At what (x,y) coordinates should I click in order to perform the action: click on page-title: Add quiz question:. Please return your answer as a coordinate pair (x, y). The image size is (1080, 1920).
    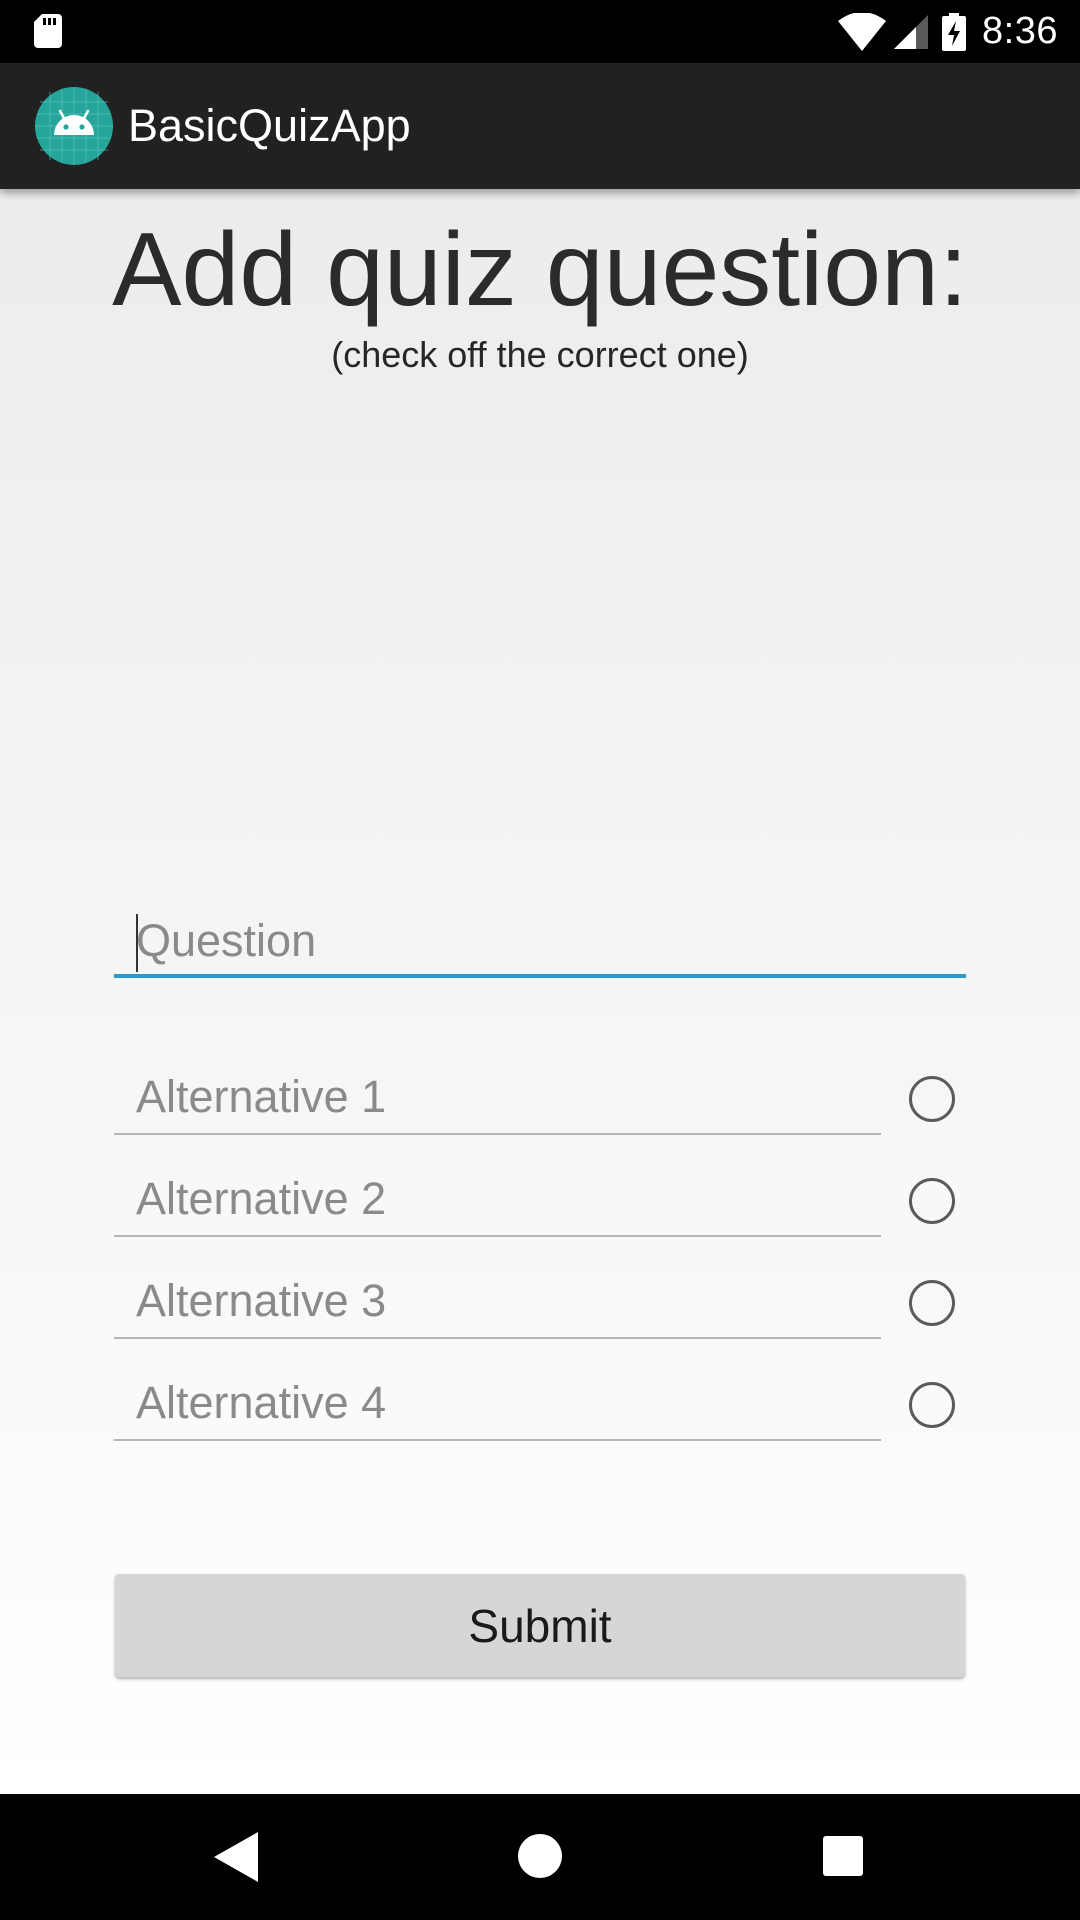
    Looking at the image, I should click on (540, 270).